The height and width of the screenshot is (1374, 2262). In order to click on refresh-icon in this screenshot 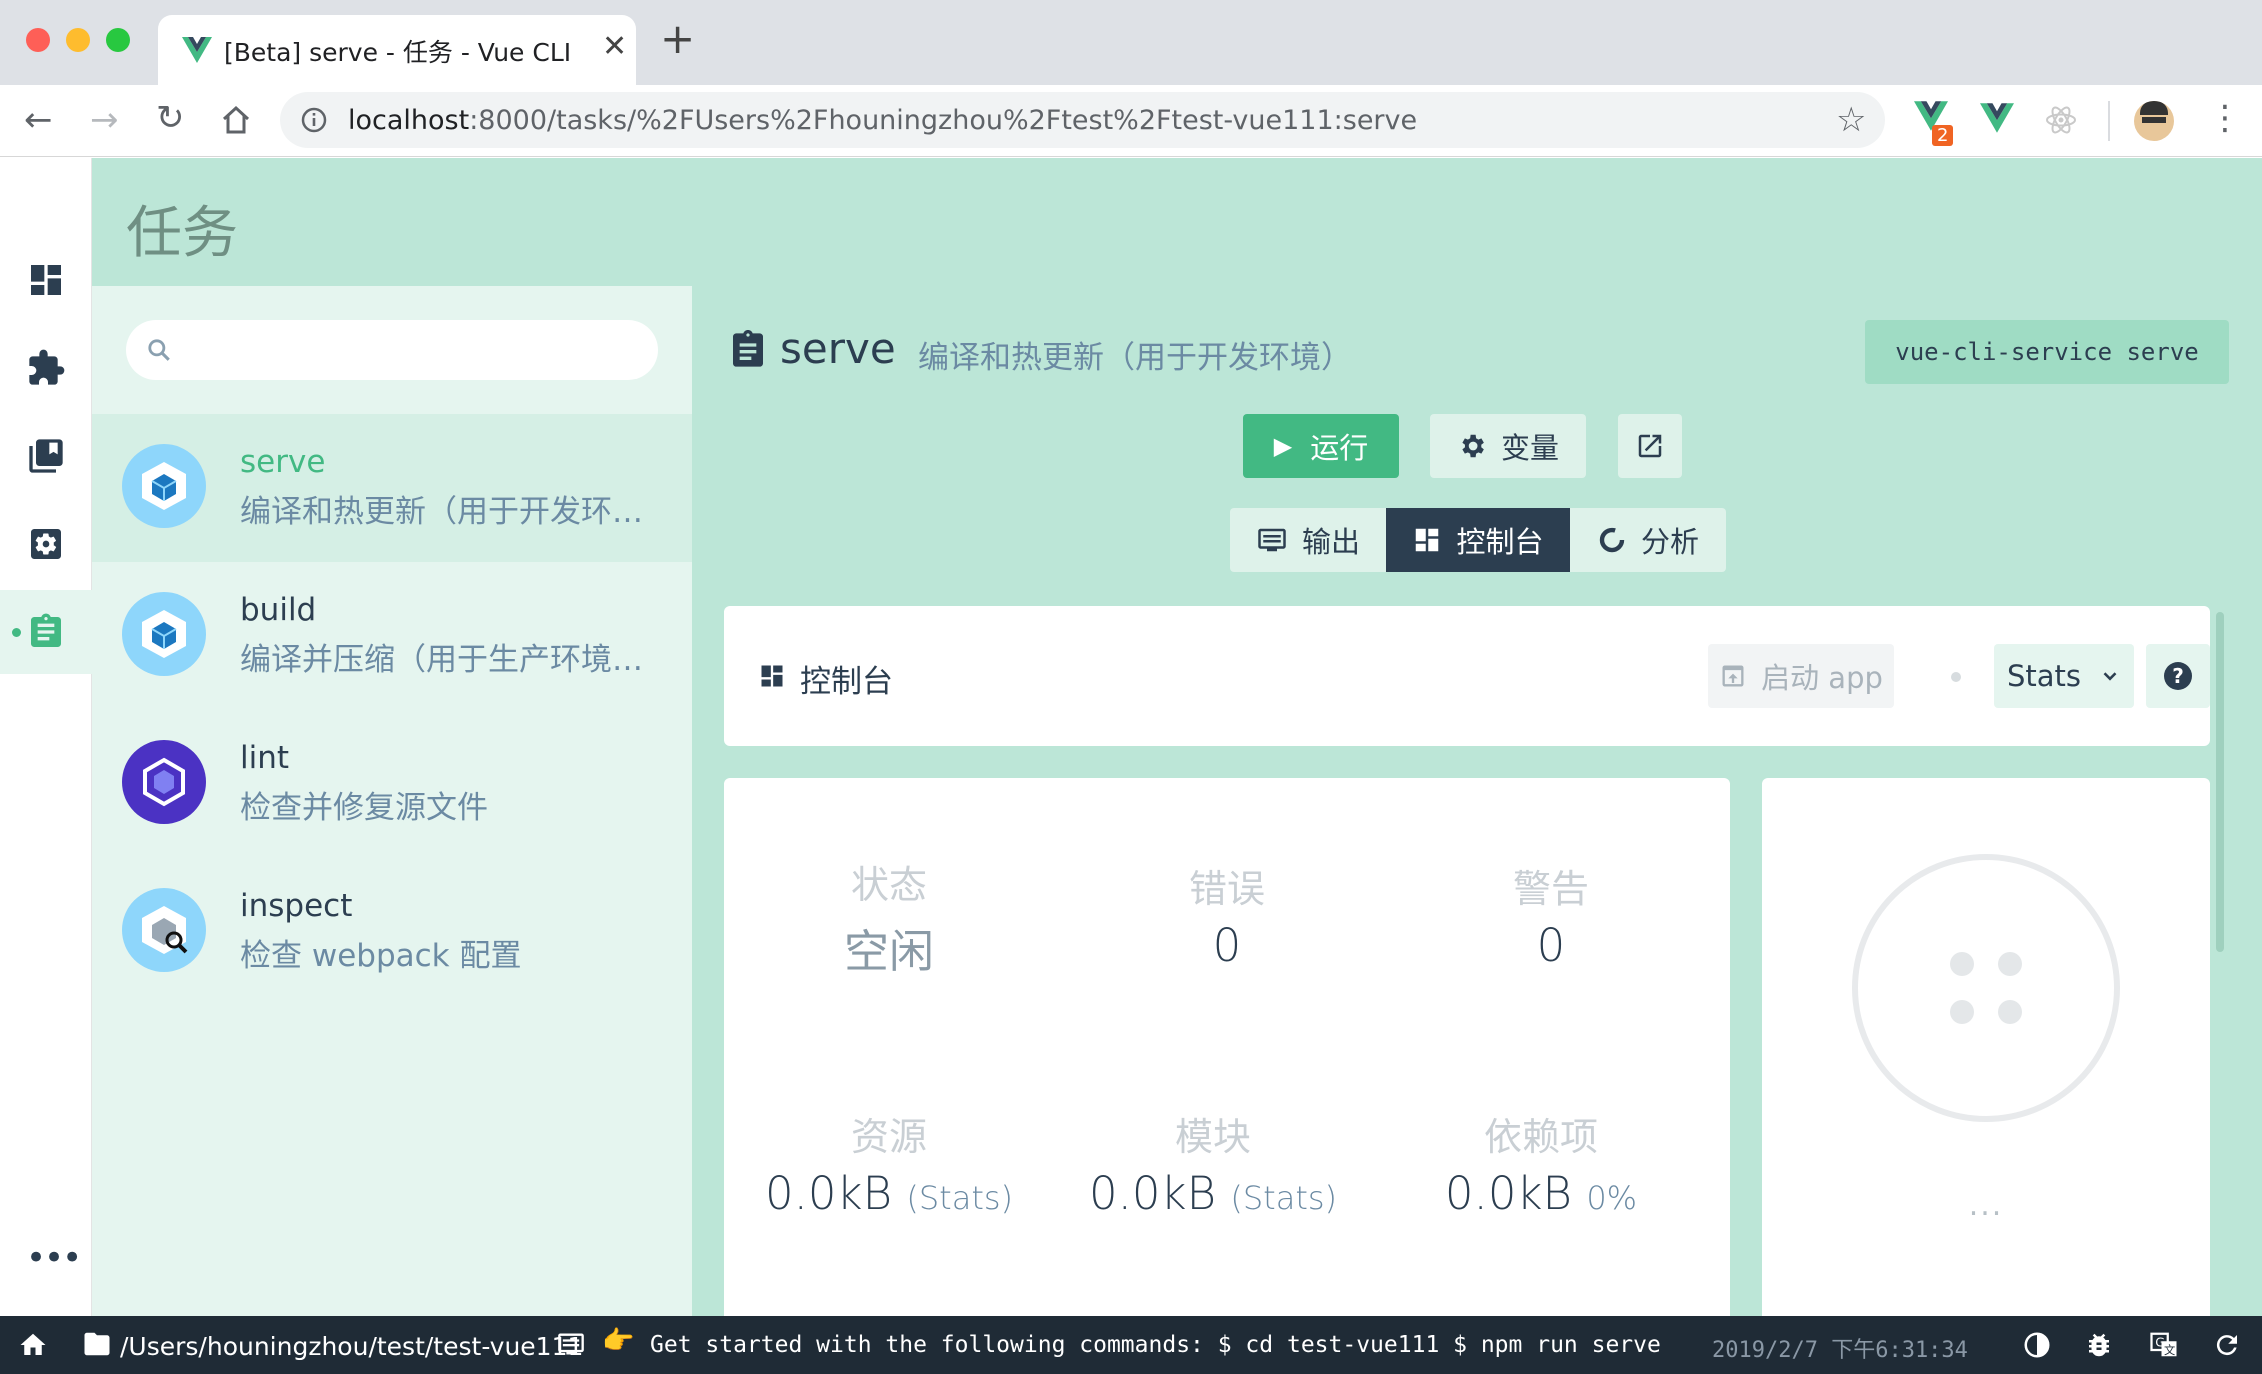, I will do `click(2227, 1345)`.